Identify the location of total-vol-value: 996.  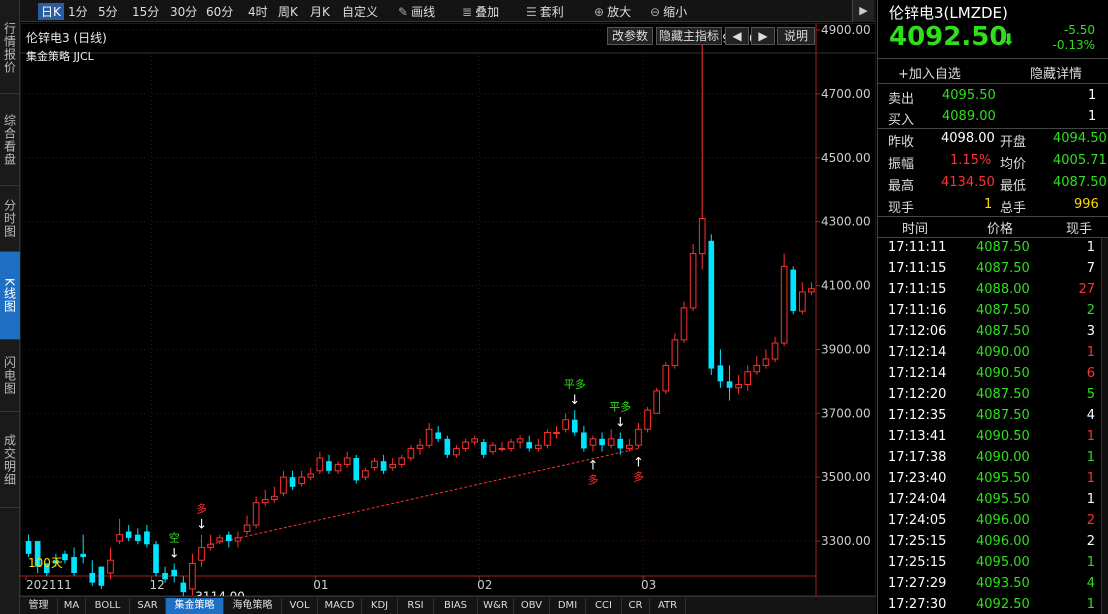
(1086, 204).